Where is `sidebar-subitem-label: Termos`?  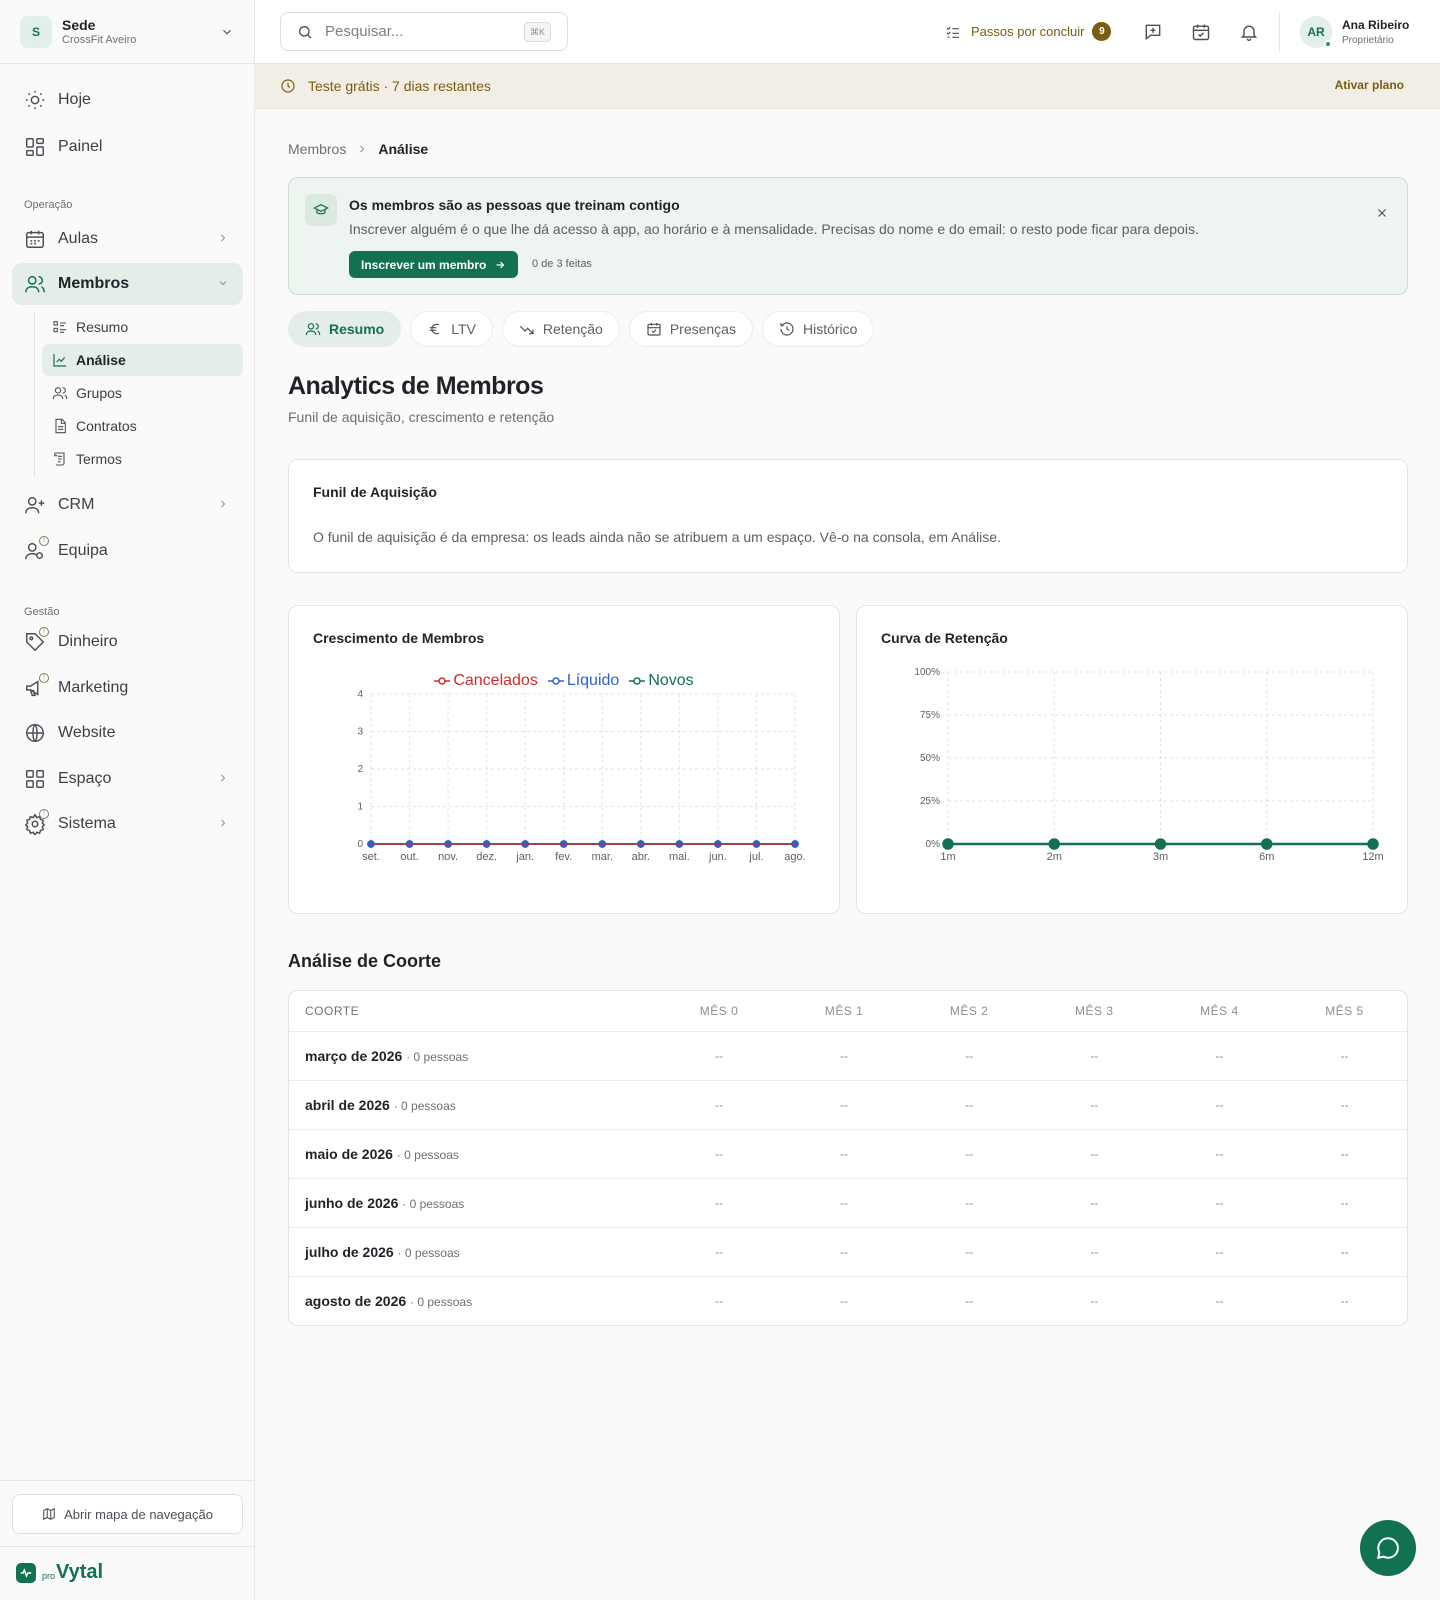 sidebar-subitem-label: Termos is located at coordinates (99, 459).